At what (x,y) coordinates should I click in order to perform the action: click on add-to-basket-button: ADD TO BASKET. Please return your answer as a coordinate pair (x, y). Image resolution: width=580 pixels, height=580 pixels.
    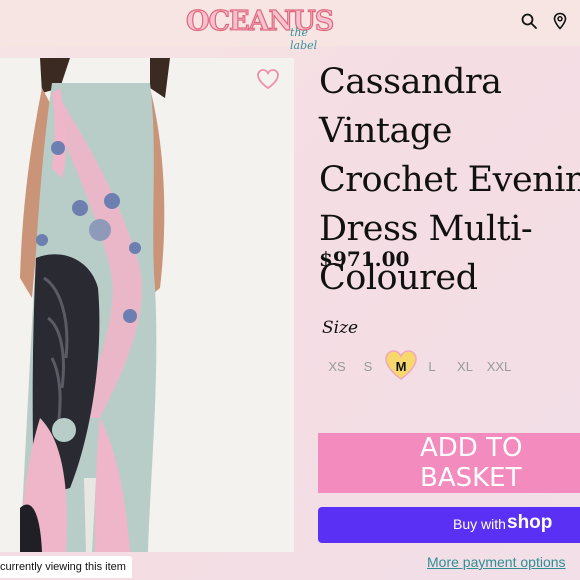
    Looking at the image, I should click on (449, 463).